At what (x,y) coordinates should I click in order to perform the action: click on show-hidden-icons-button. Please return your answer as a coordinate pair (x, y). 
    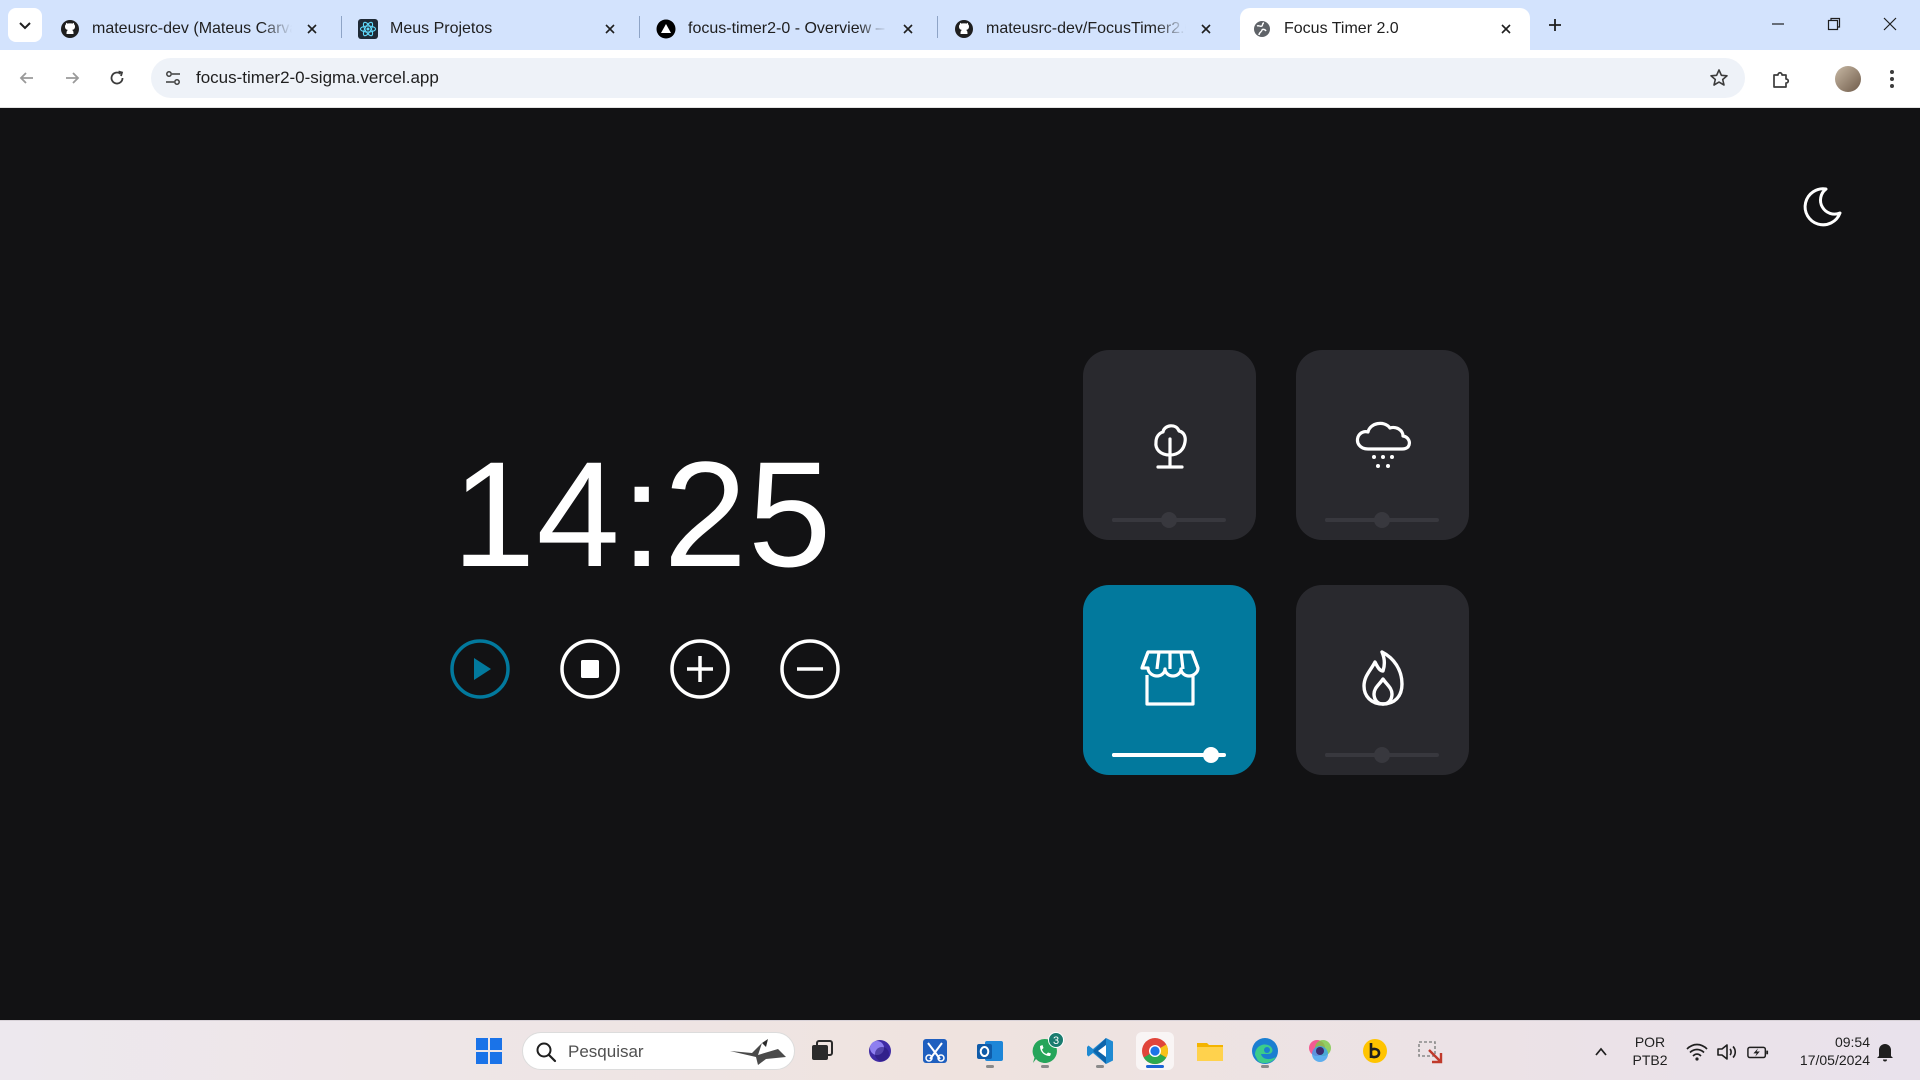
    Looking at the image, I should click on (1601, 1052).